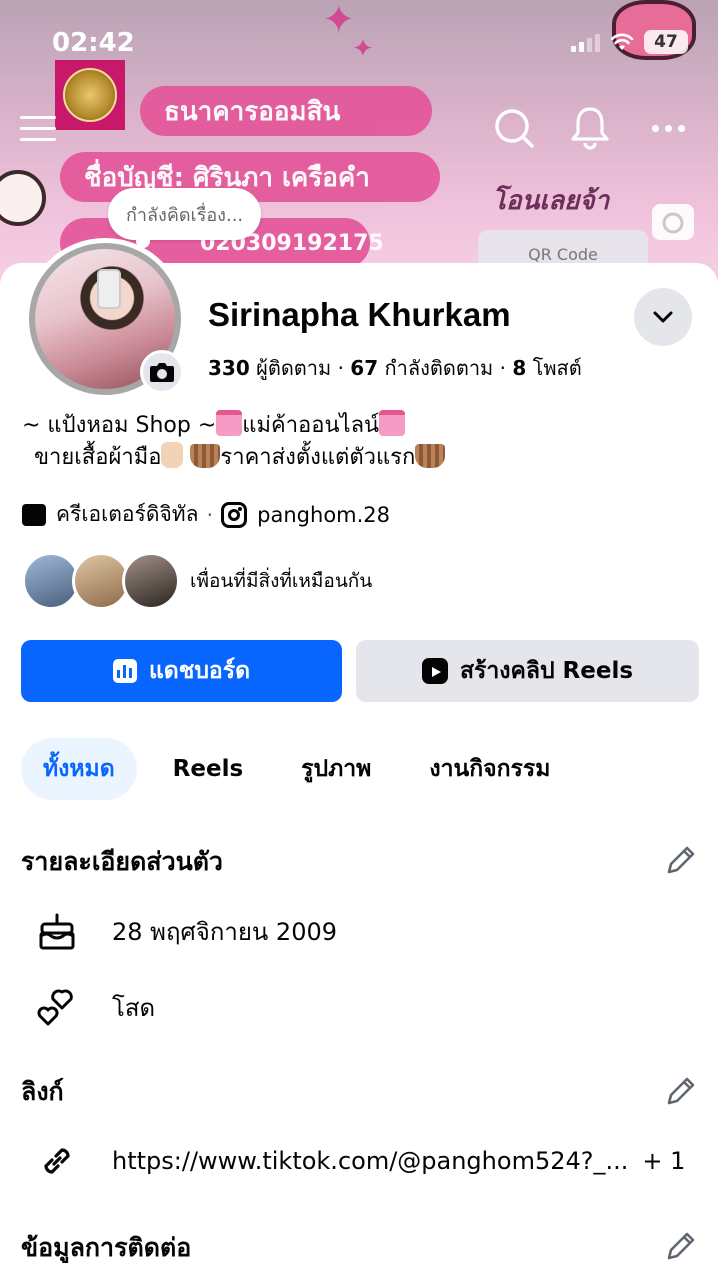 The height and width of the screenshot is (1280, 718). I want to click on mutual-friends-label: เพื่อนที่มีสิ่งที่เหมือนกัน, so click(281, 581).